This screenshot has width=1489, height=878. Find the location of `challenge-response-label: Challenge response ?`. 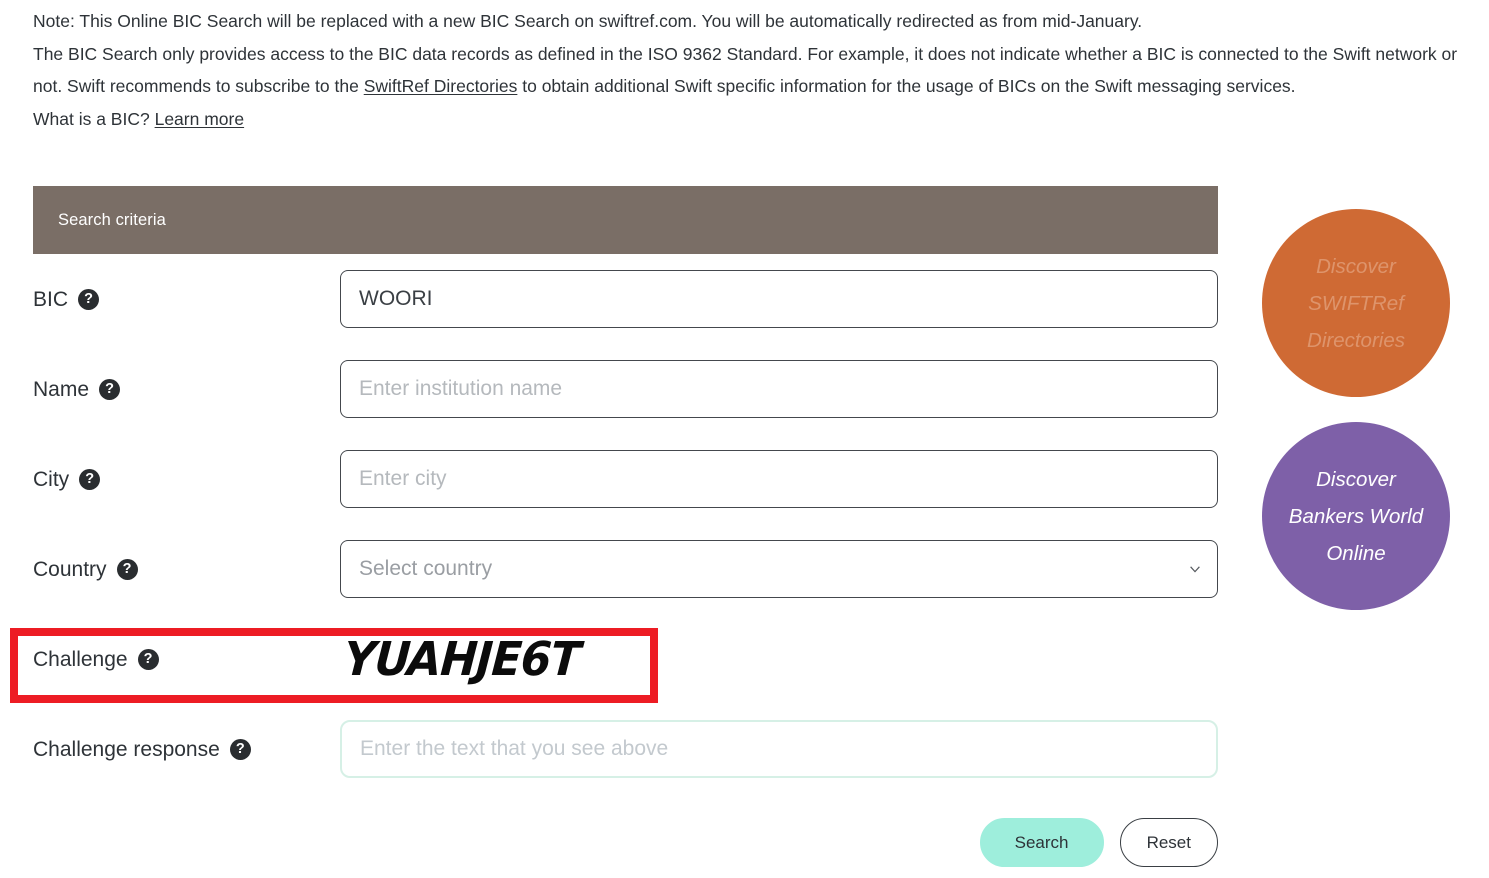

challenge-response-label: Challenge response ? is located at coordinates (186, 749).